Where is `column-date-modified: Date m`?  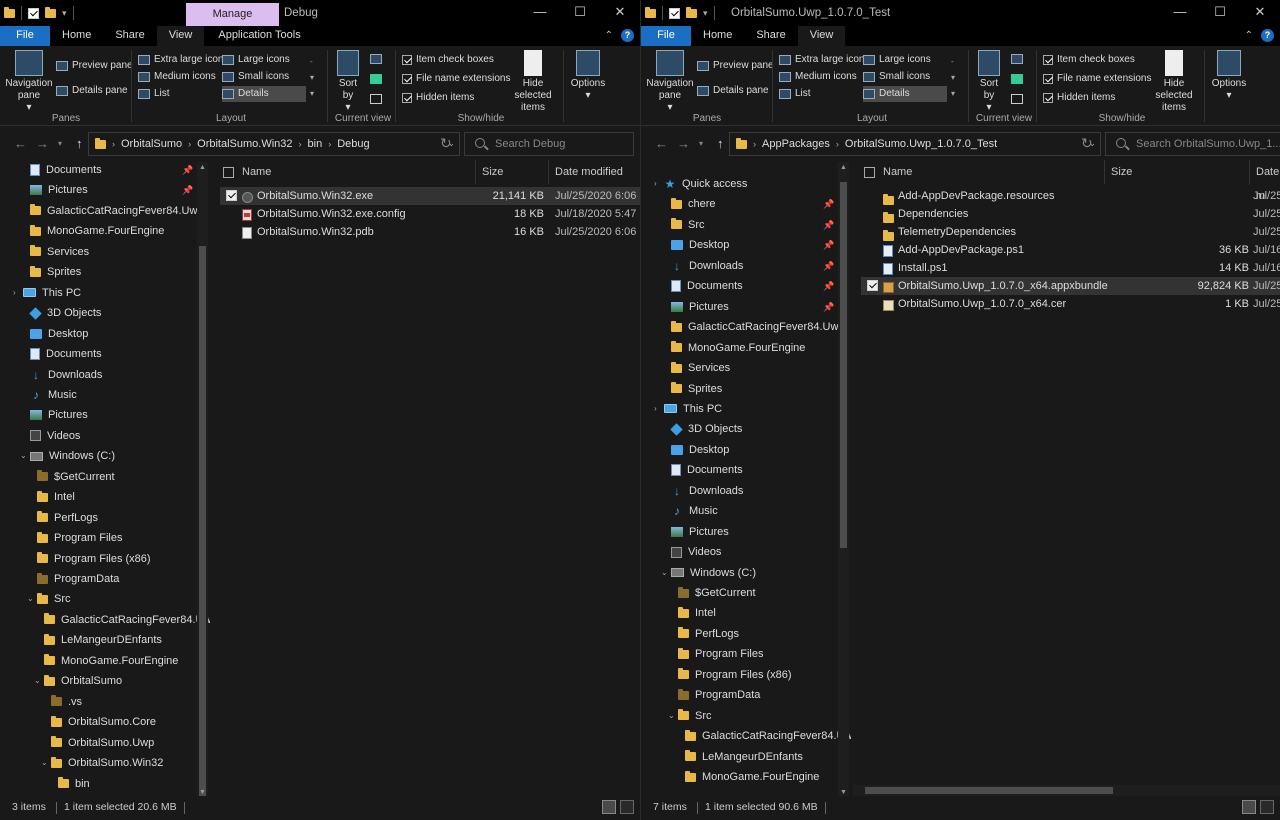
column-date-modified: Date m is located at coordinates (1265, 181).